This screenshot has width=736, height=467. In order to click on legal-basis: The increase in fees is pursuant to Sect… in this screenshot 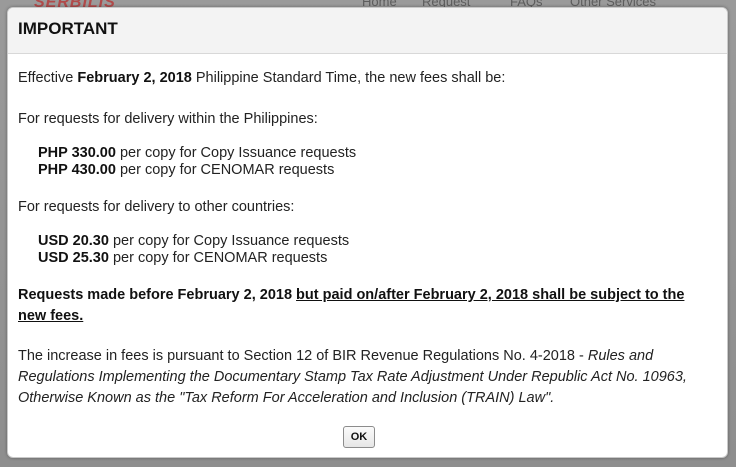, I will do `click(365, 377)`.